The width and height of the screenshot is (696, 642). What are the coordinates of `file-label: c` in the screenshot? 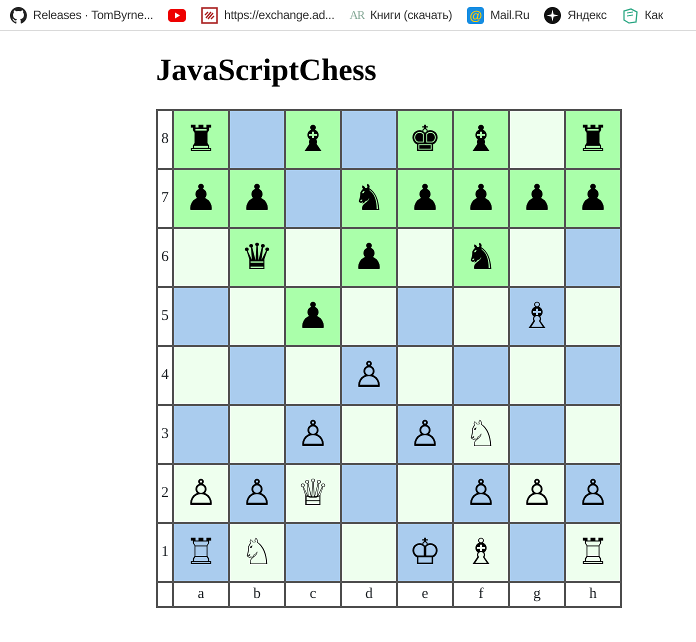 It's located at (313, 594).